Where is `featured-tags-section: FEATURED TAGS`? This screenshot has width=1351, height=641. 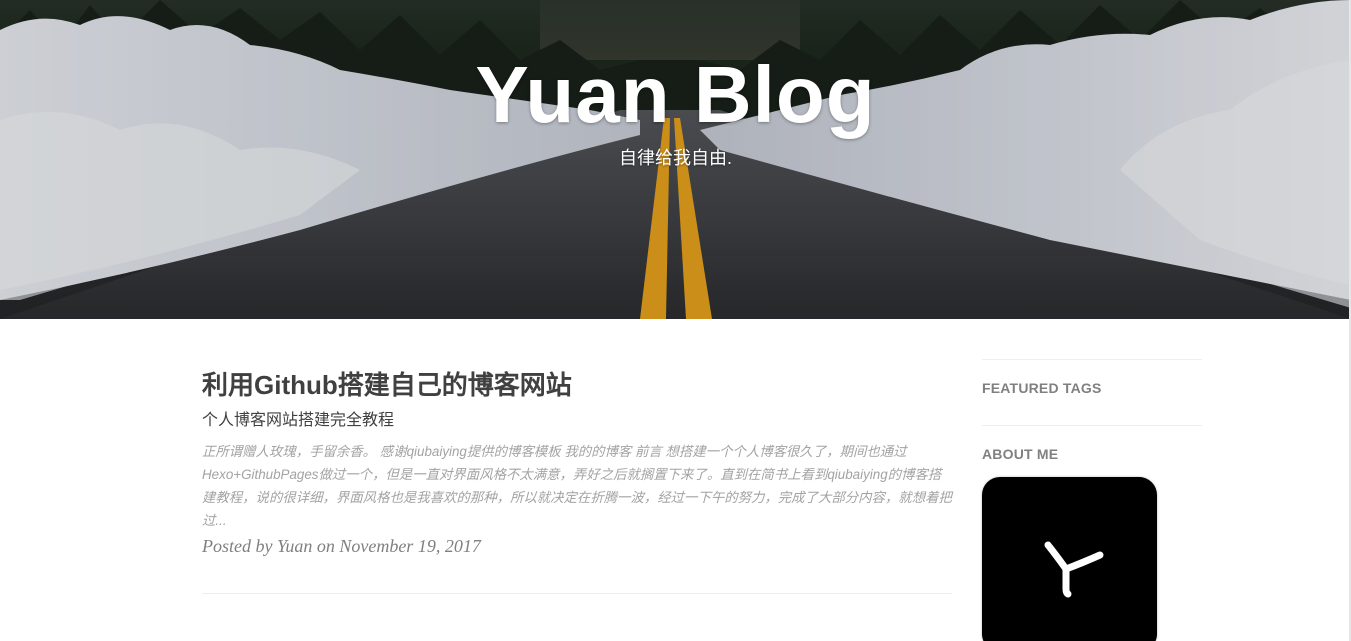 featured-tags-section: FEATURED TAGS is located at coordinates (1092, 392).